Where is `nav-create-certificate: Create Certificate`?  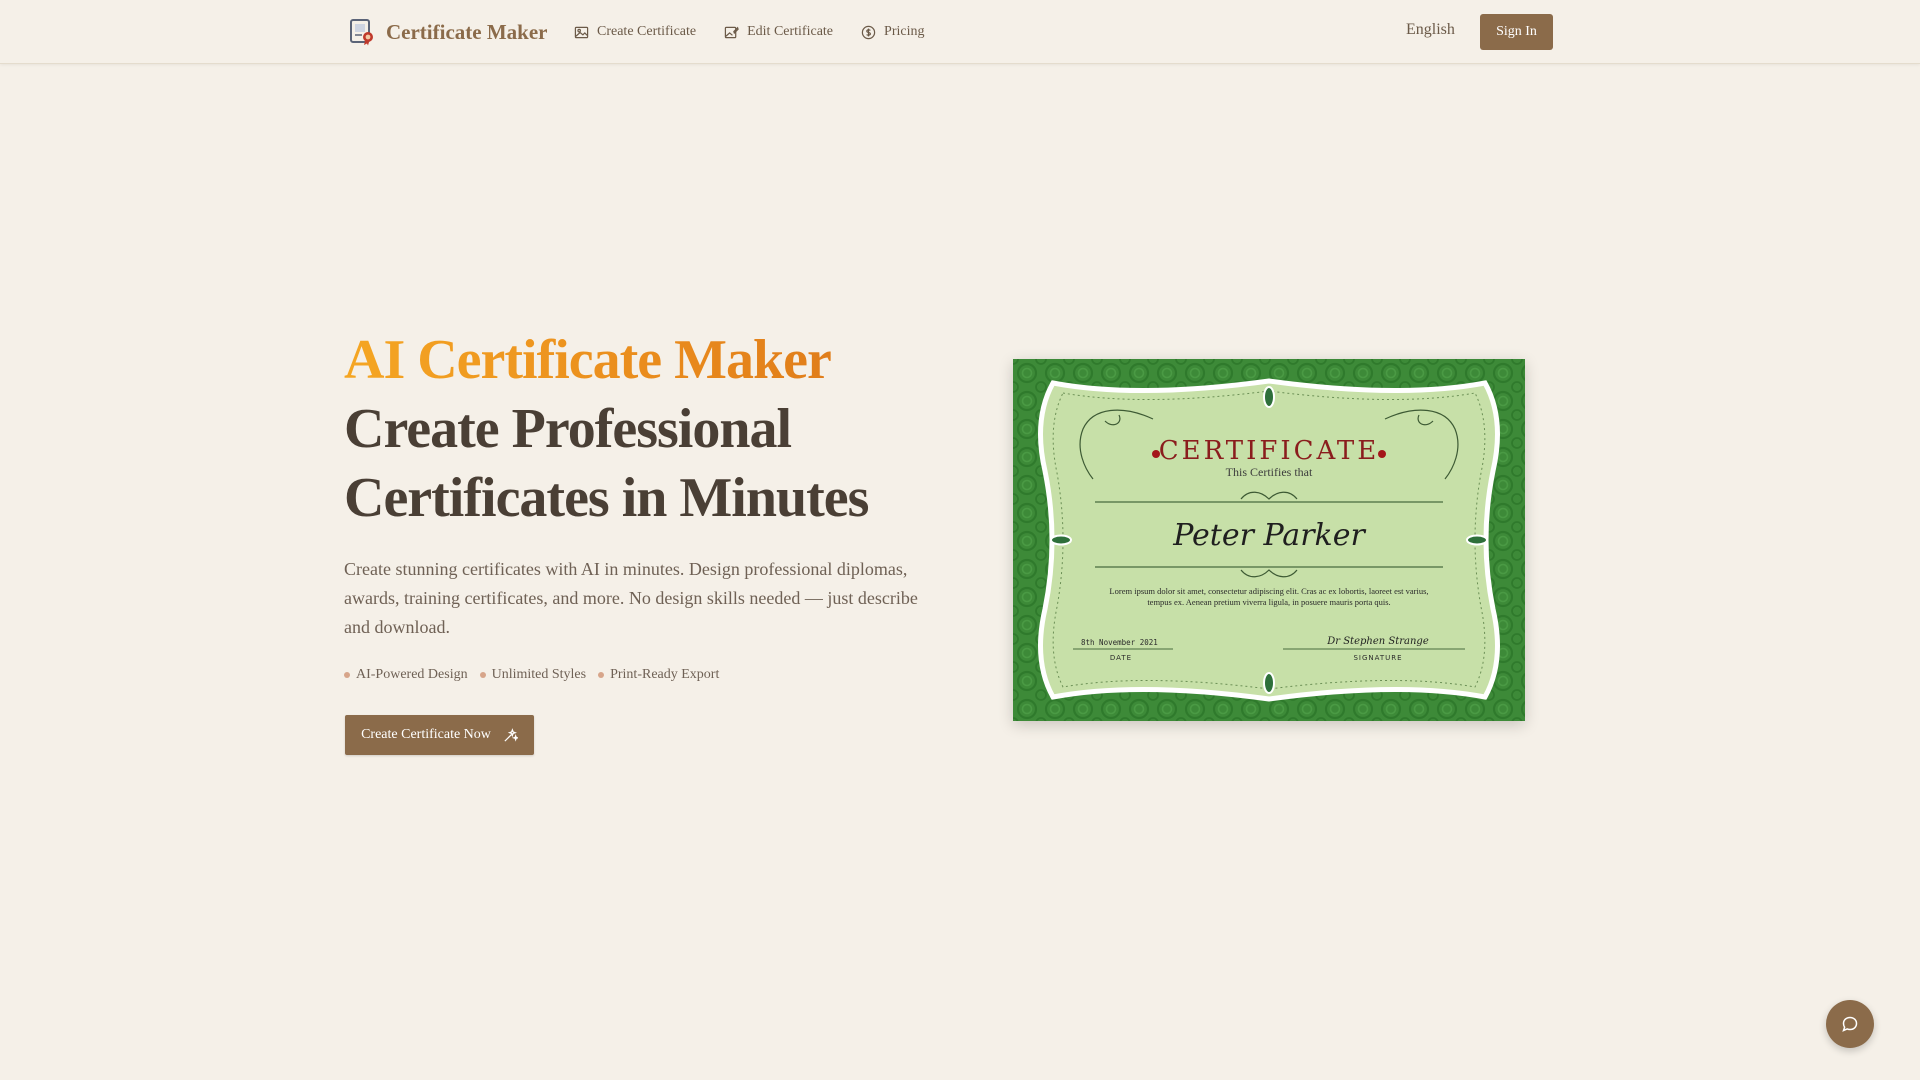
nav-create-certificate: Create Certificate is located at coordinates (635, 32).